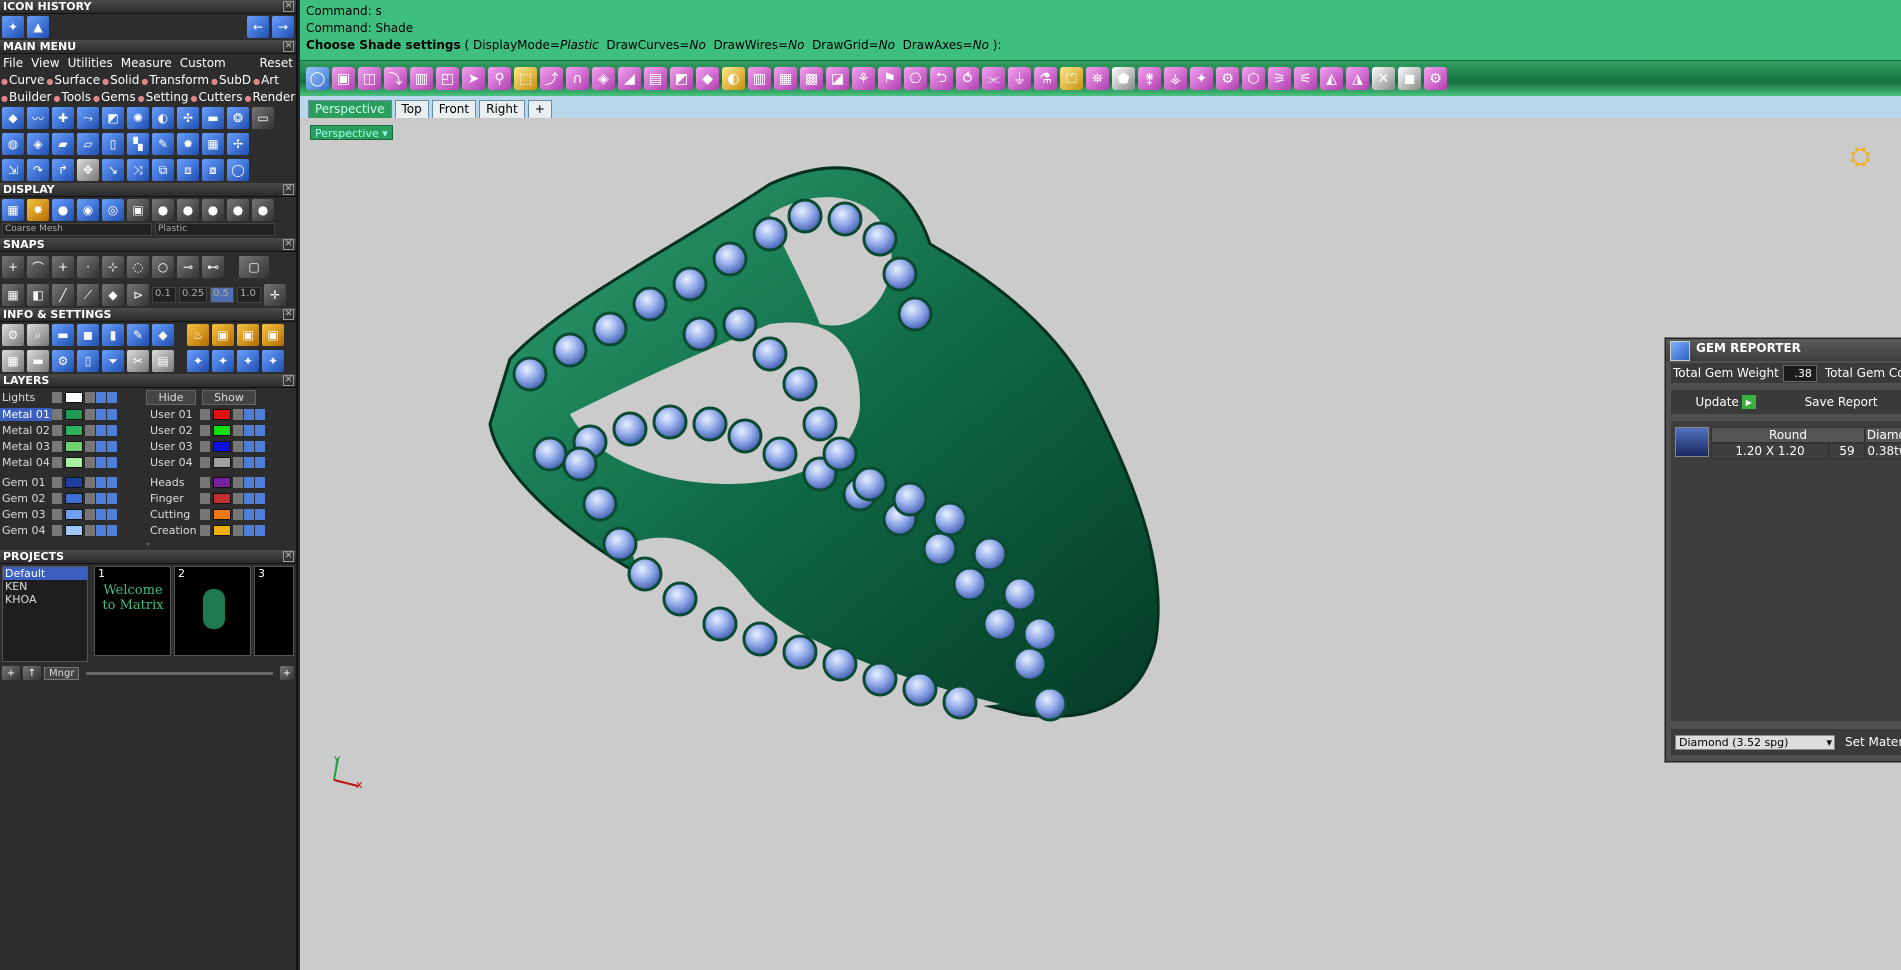 Image resolution: width=1901 pixels, height=970 pixels. I want to click on show-button: Show, so click(229, 397).